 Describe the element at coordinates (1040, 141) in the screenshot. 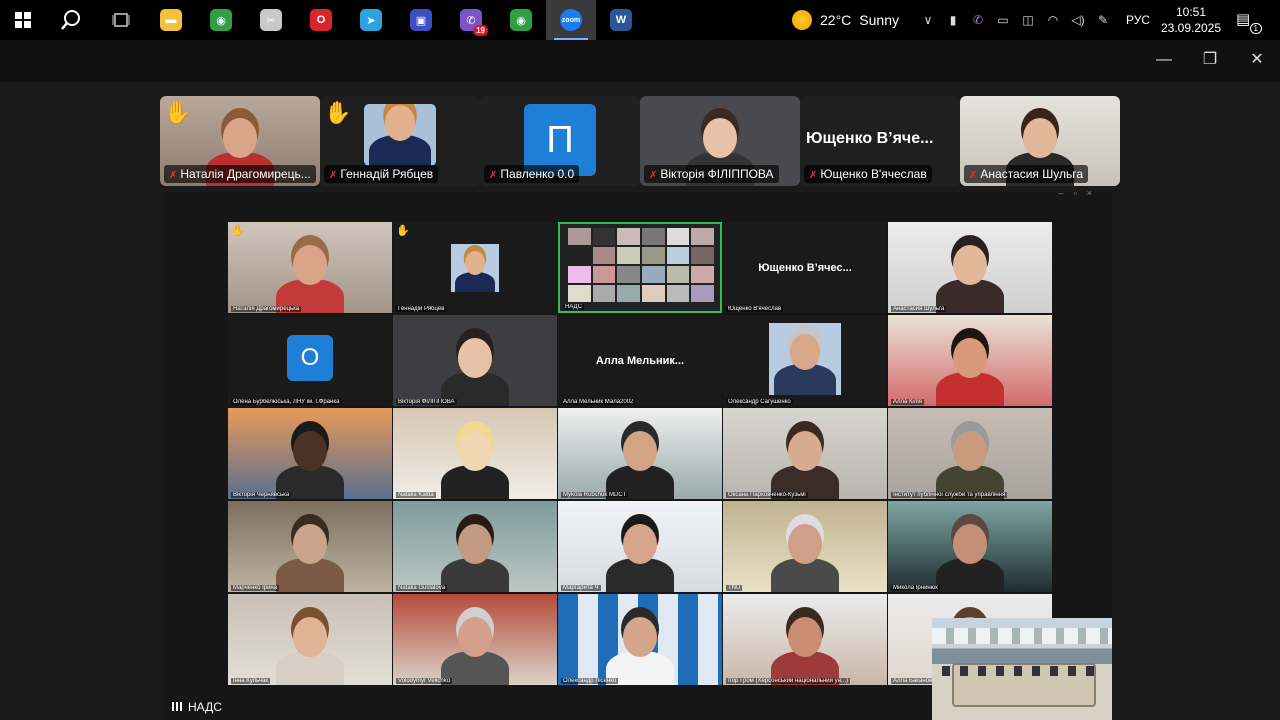

I see `strip-participant-tile: ✗ Анастасия Шульга` at that location.